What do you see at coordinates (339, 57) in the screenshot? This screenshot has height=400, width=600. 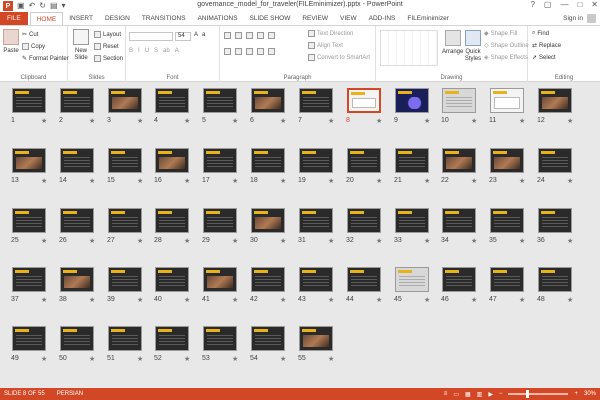 I see `convert-smartart-button: Convert to SmartArt` at bounding box center [339, 57].